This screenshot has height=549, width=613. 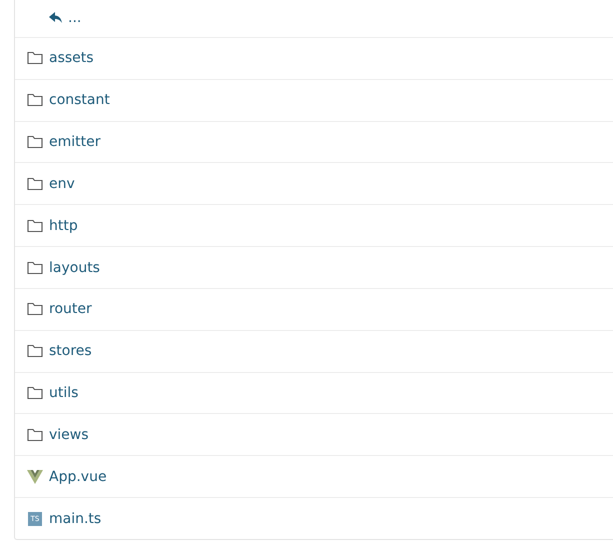 What do you see at coordinates (75, 518) in the screenshot?
I see `file-link: main.ts` at bounding box center [75, 518].